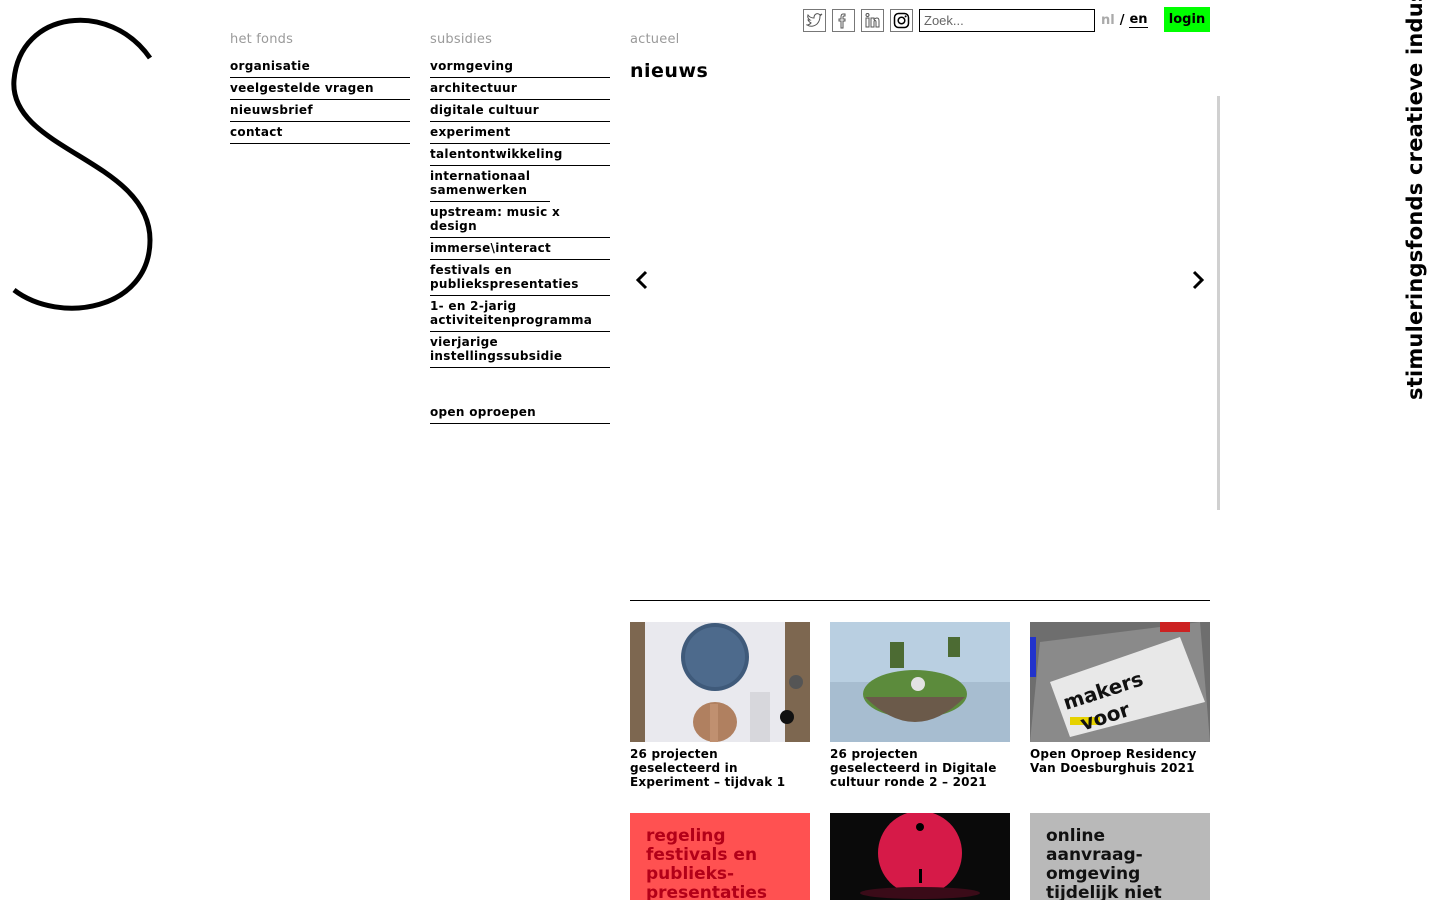 Image resolution: width=1440 pixels, height=900 pixels. I want to click on linkedin-icon, so click(872, 20).